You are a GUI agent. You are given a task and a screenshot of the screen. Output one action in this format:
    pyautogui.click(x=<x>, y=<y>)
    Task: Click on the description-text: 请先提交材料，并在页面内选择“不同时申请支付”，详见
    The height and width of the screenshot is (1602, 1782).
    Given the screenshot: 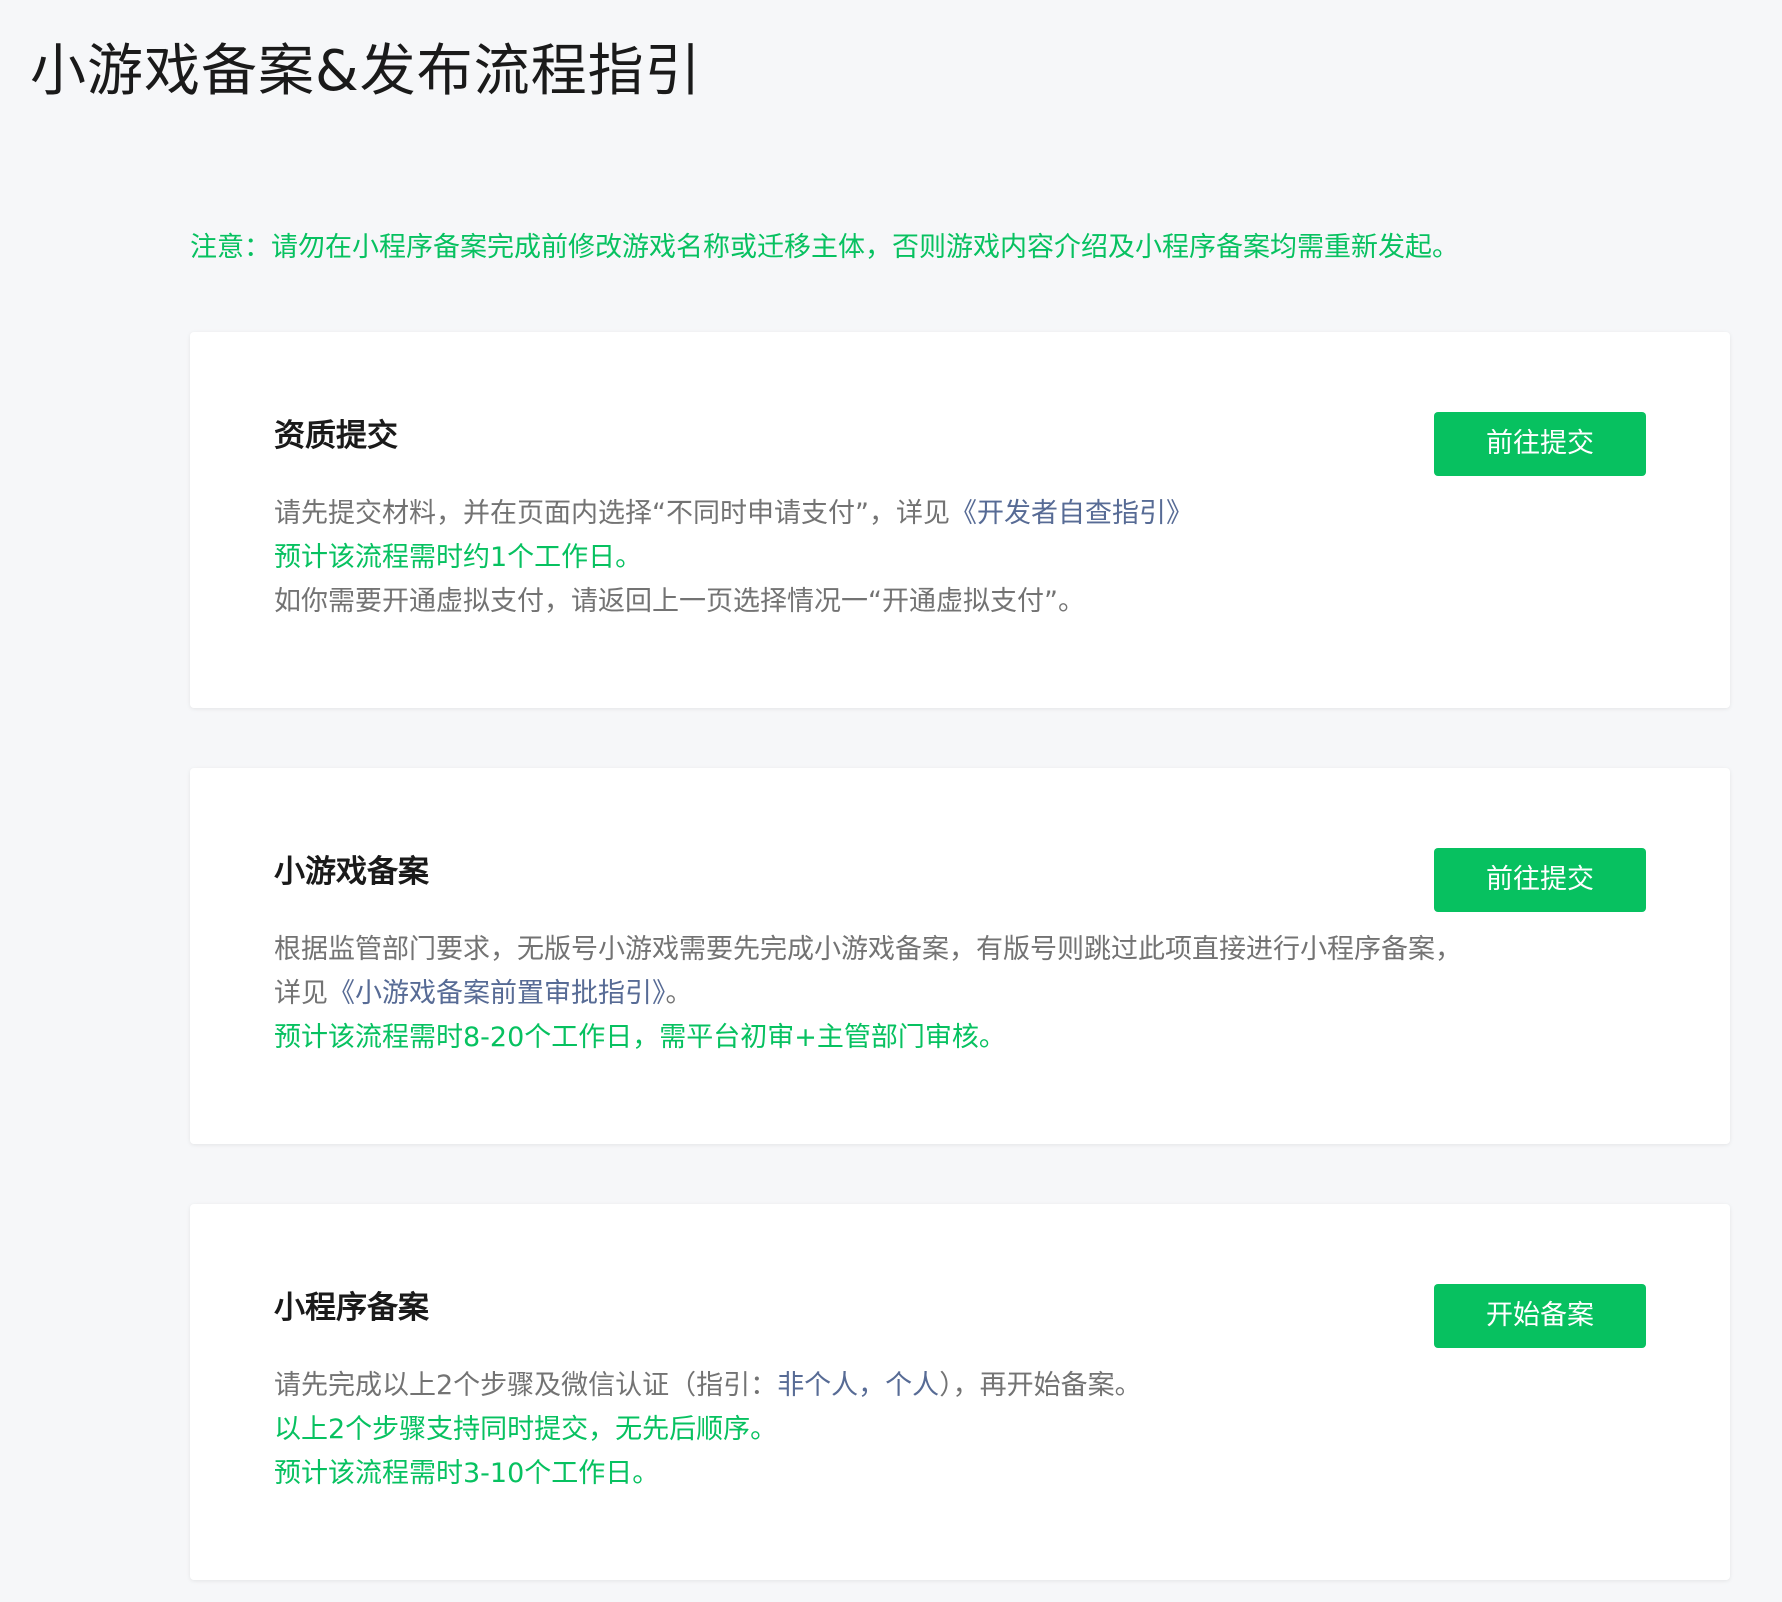 What is the action you would take?
    pyautogui.click(x=612, y=513)
    